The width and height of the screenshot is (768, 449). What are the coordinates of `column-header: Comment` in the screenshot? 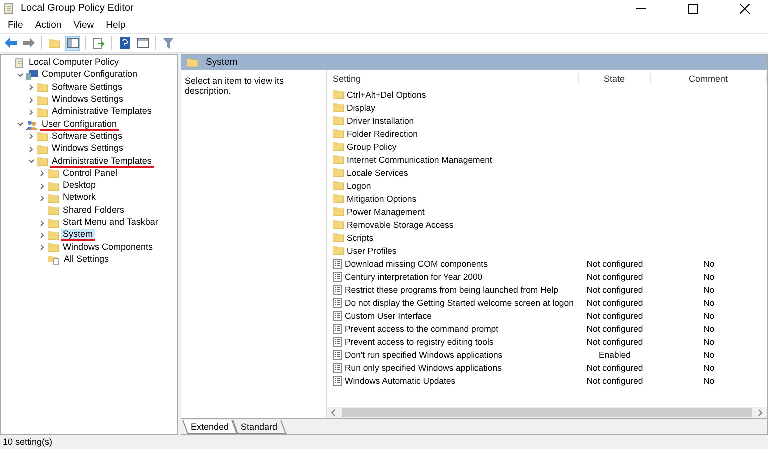 It's located at (709, 79).